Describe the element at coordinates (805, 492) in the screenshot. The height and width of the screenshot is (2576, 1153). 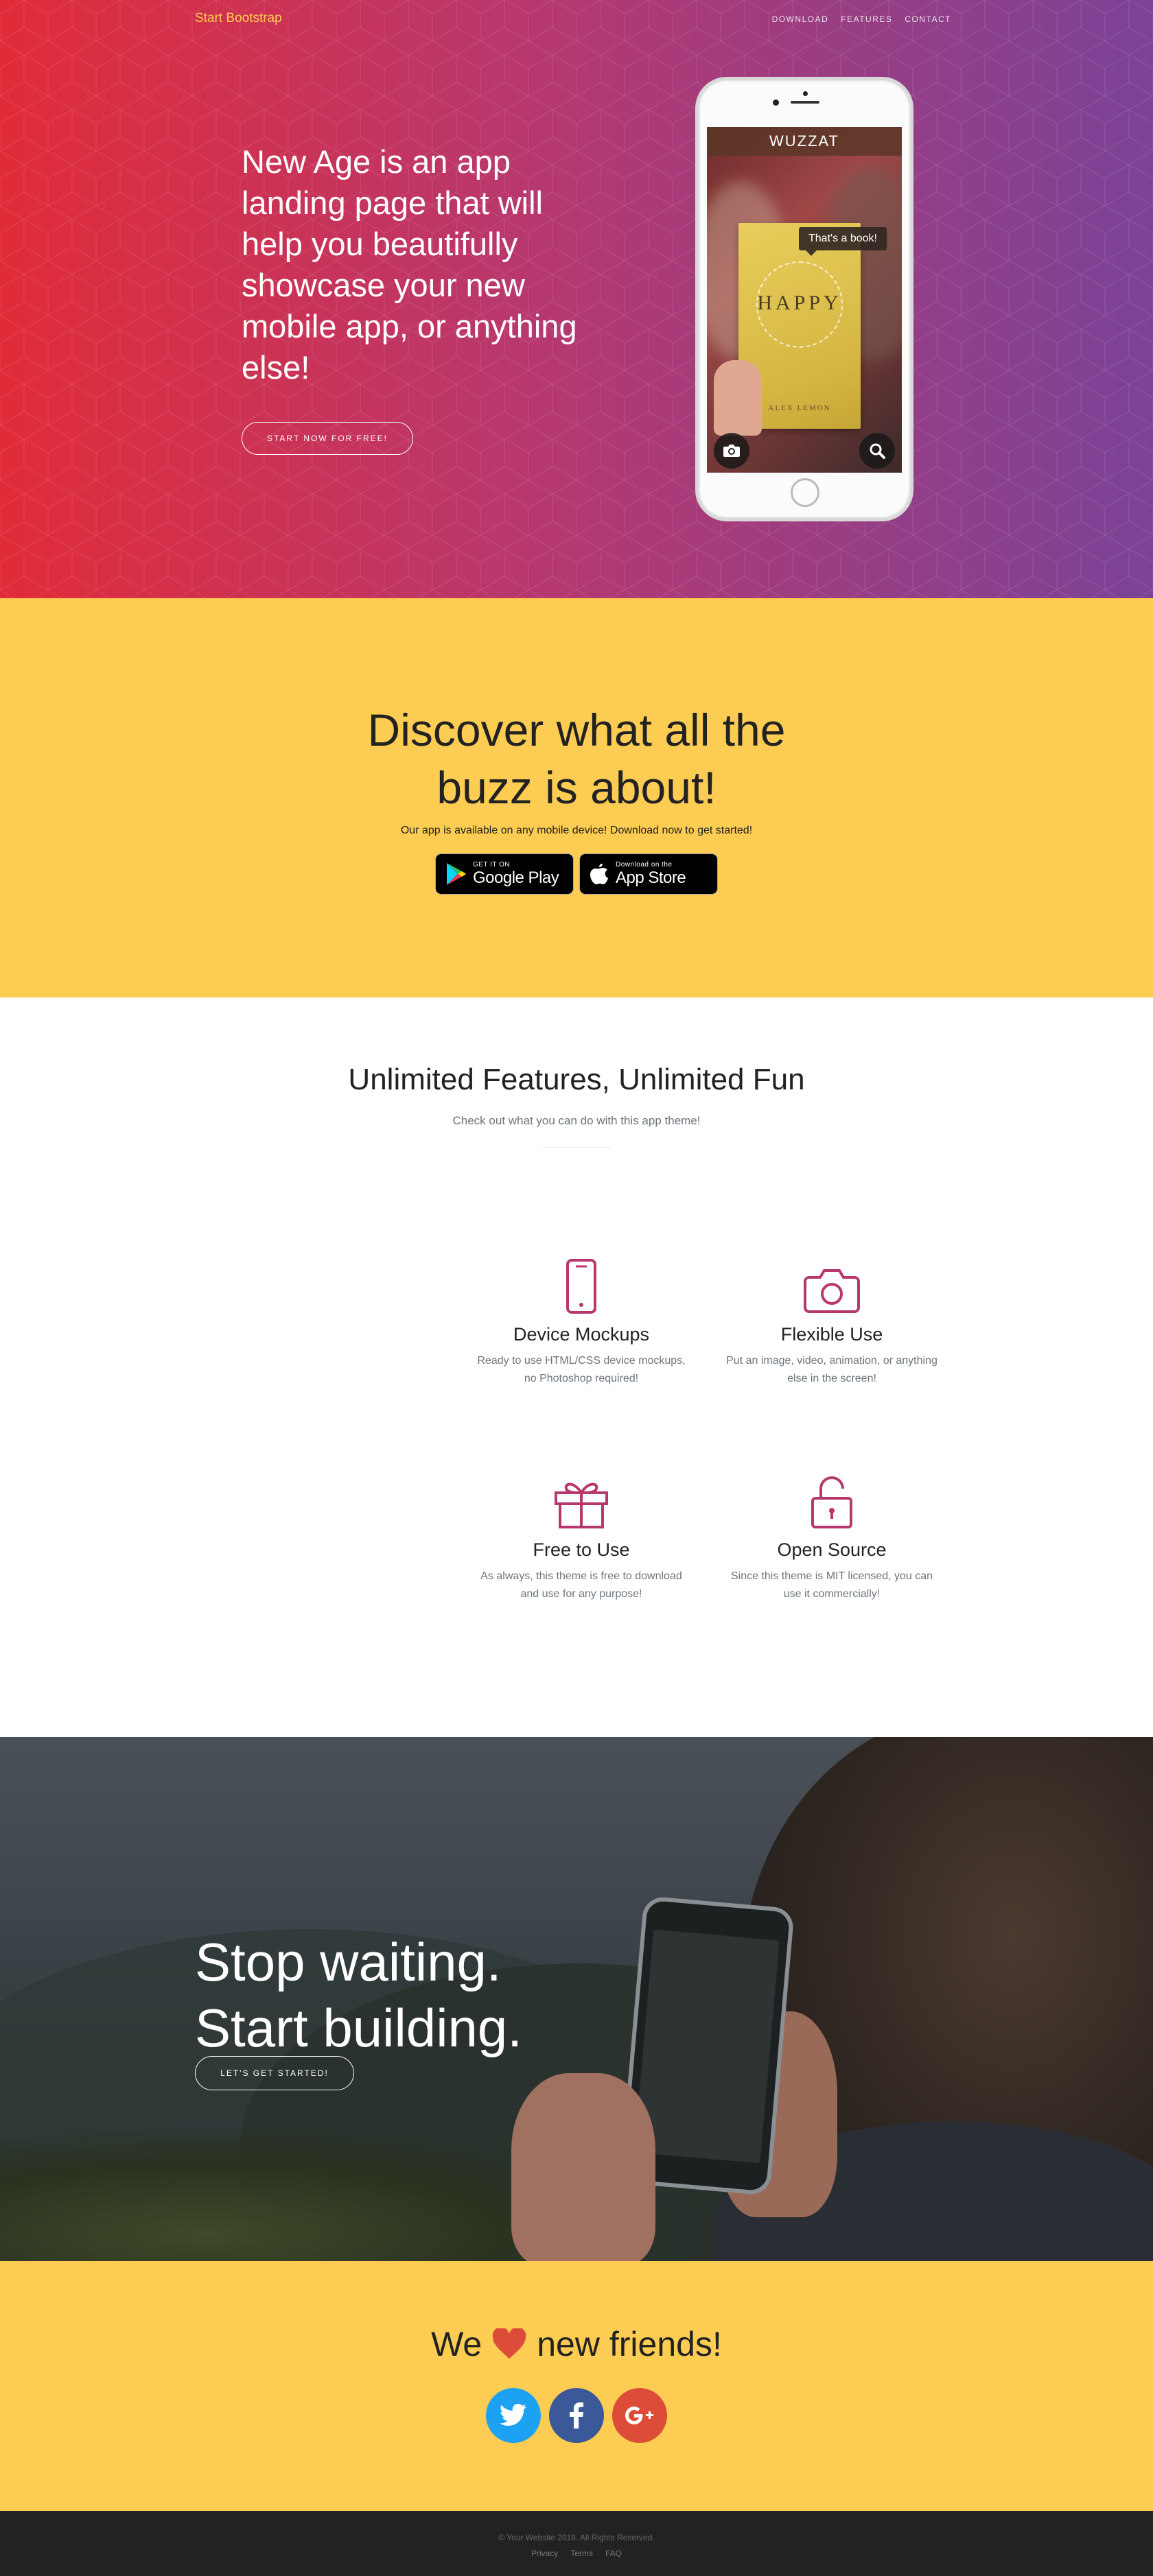
I see `phone-home-button` at that location.